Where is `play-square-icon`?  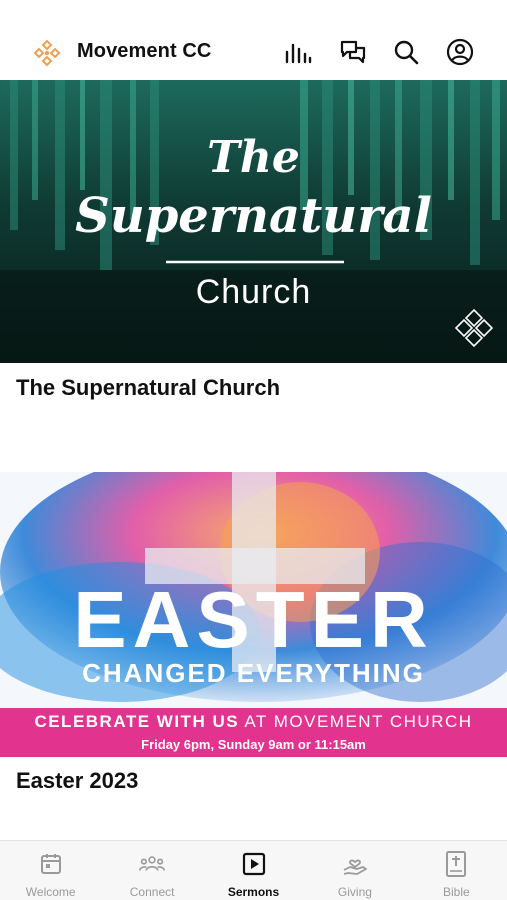
play-square-icon is located at coordinates (254, 864).